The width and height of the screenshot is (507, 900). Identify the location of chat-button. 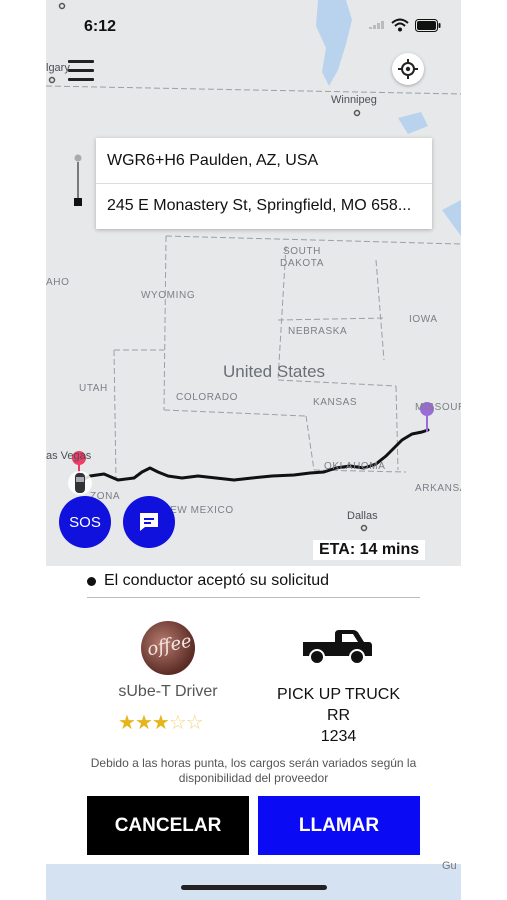
(149, 522).